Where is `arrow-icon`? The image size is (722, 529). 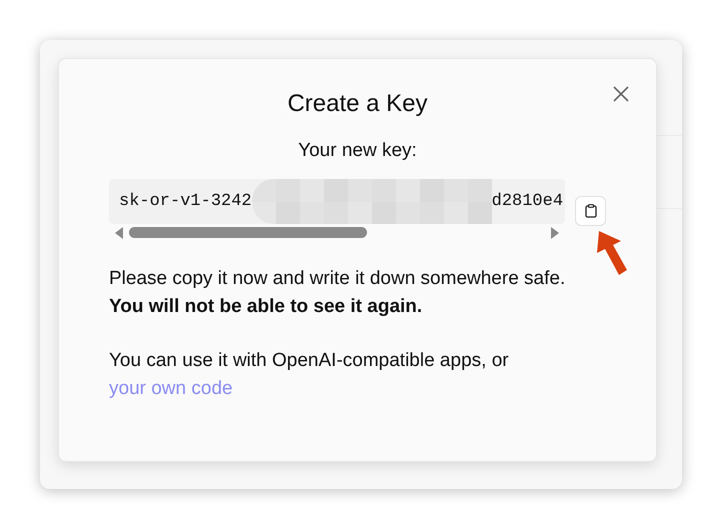 arrow-icon is located at coordinates (612, 253).